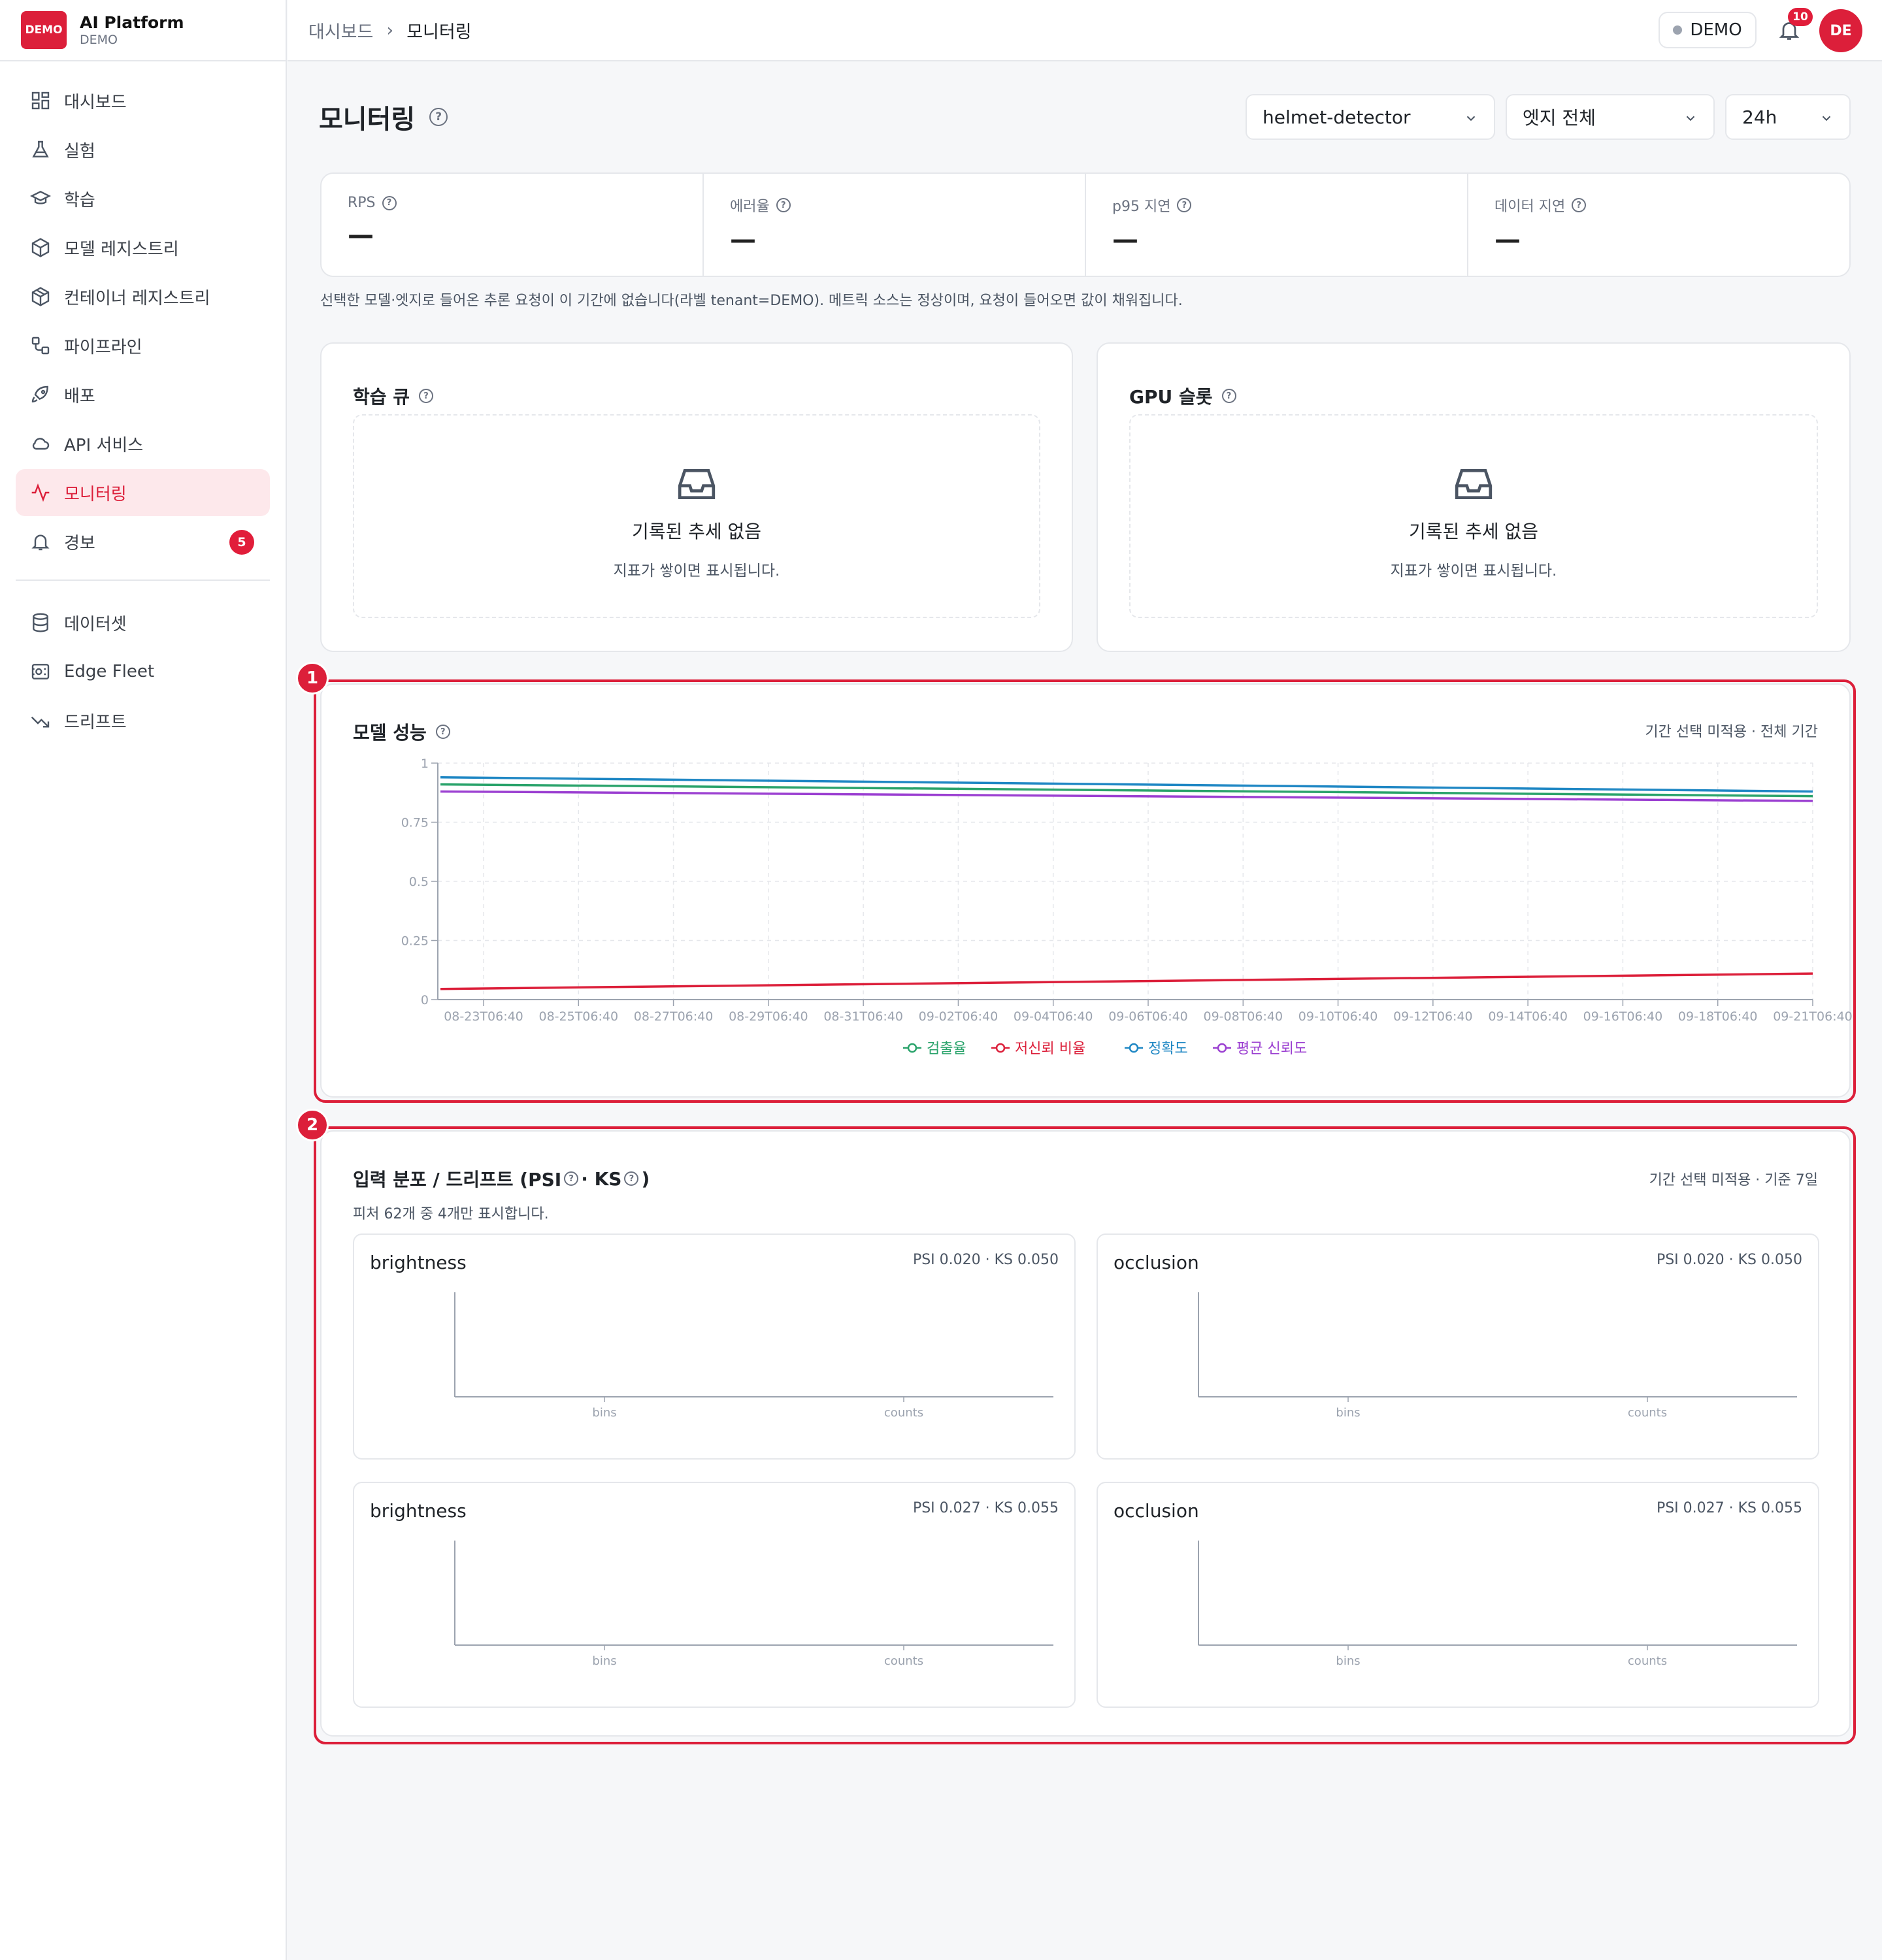 This screenshot has height=1960, width=1882. Describe the element at coordinates (1141, 207) in the screenshot. I see `stat-label: p95 지연` at that location.